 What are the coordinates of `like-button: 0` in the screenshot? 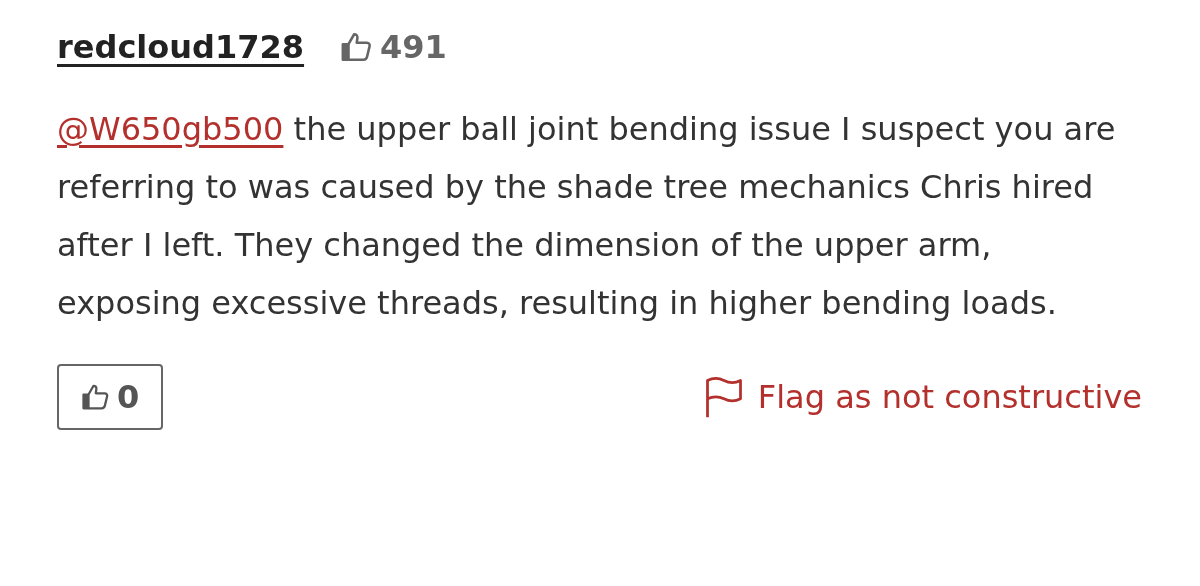 It's located at (110, 397).